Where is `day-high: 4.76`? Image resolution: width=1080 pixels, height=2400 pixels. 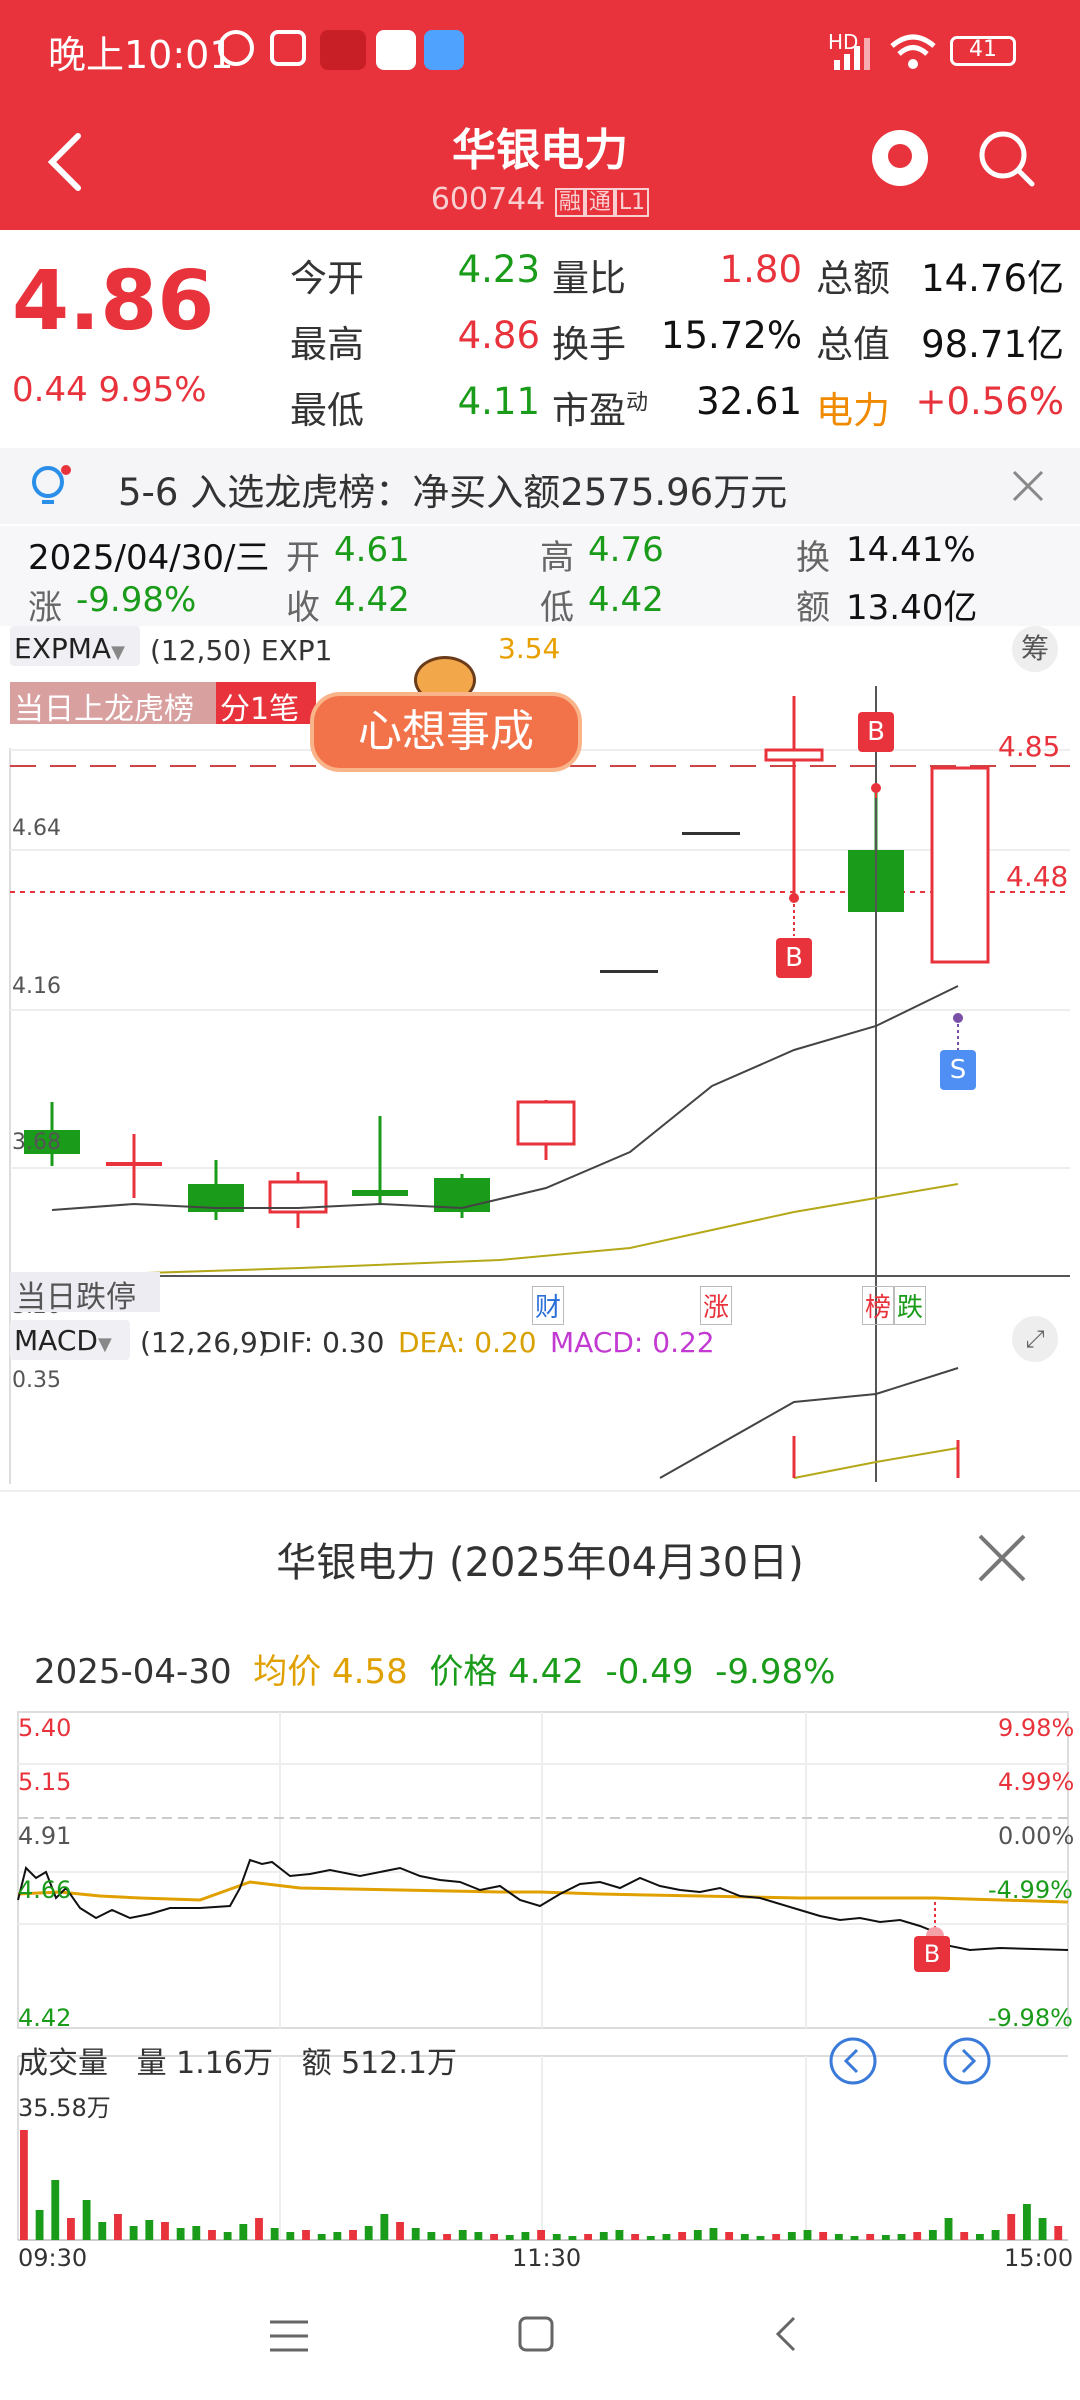 day-high: 4.76 is located at coordinates (626, 550).